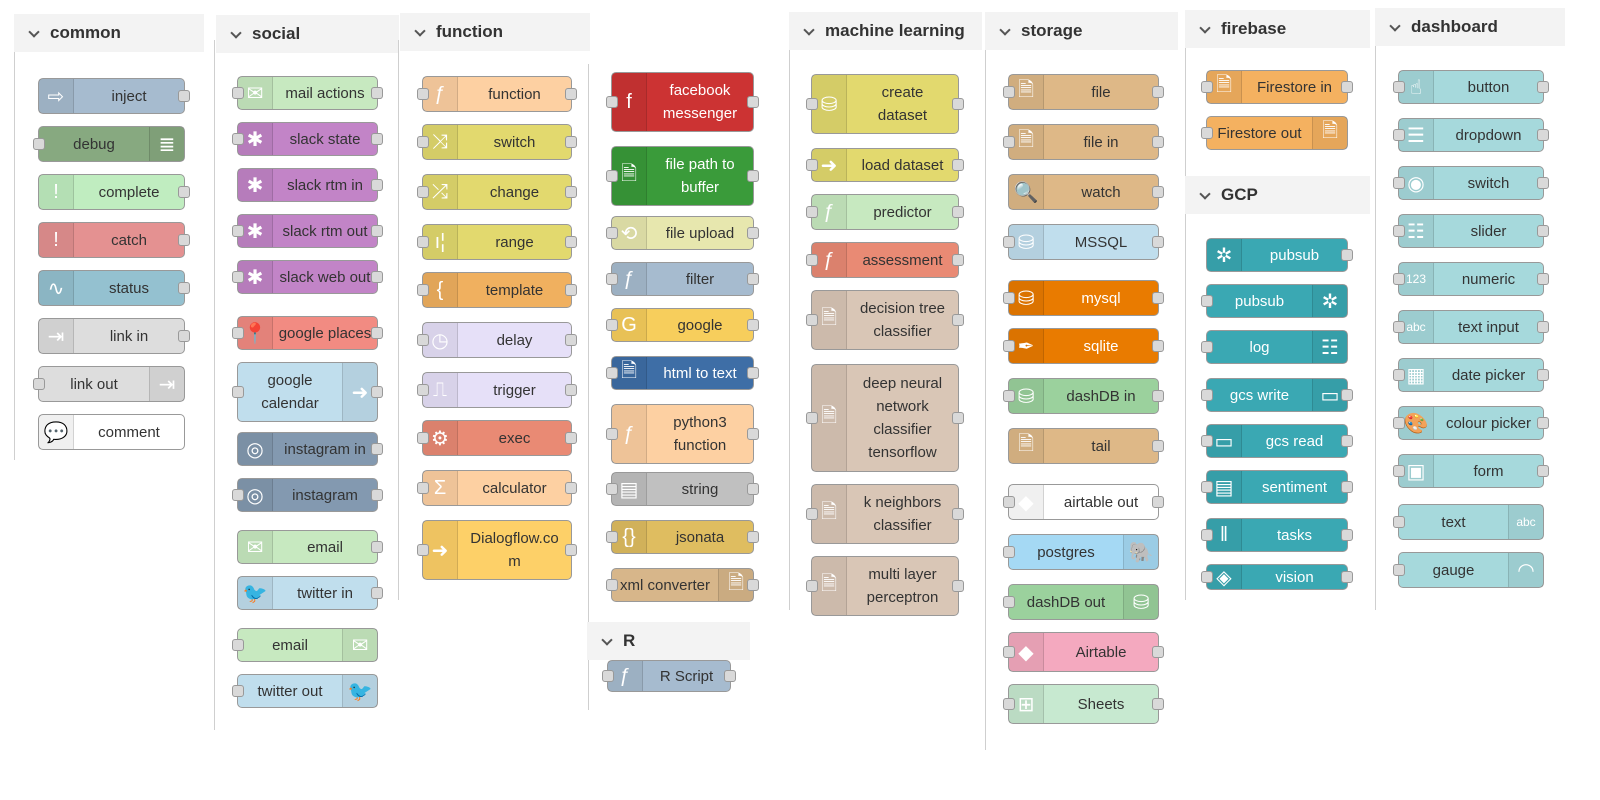  Describe the element at coordinates (1083, 652) in the screenshot. I see `palette-node-airtable: ◆ Airtable` at that location.